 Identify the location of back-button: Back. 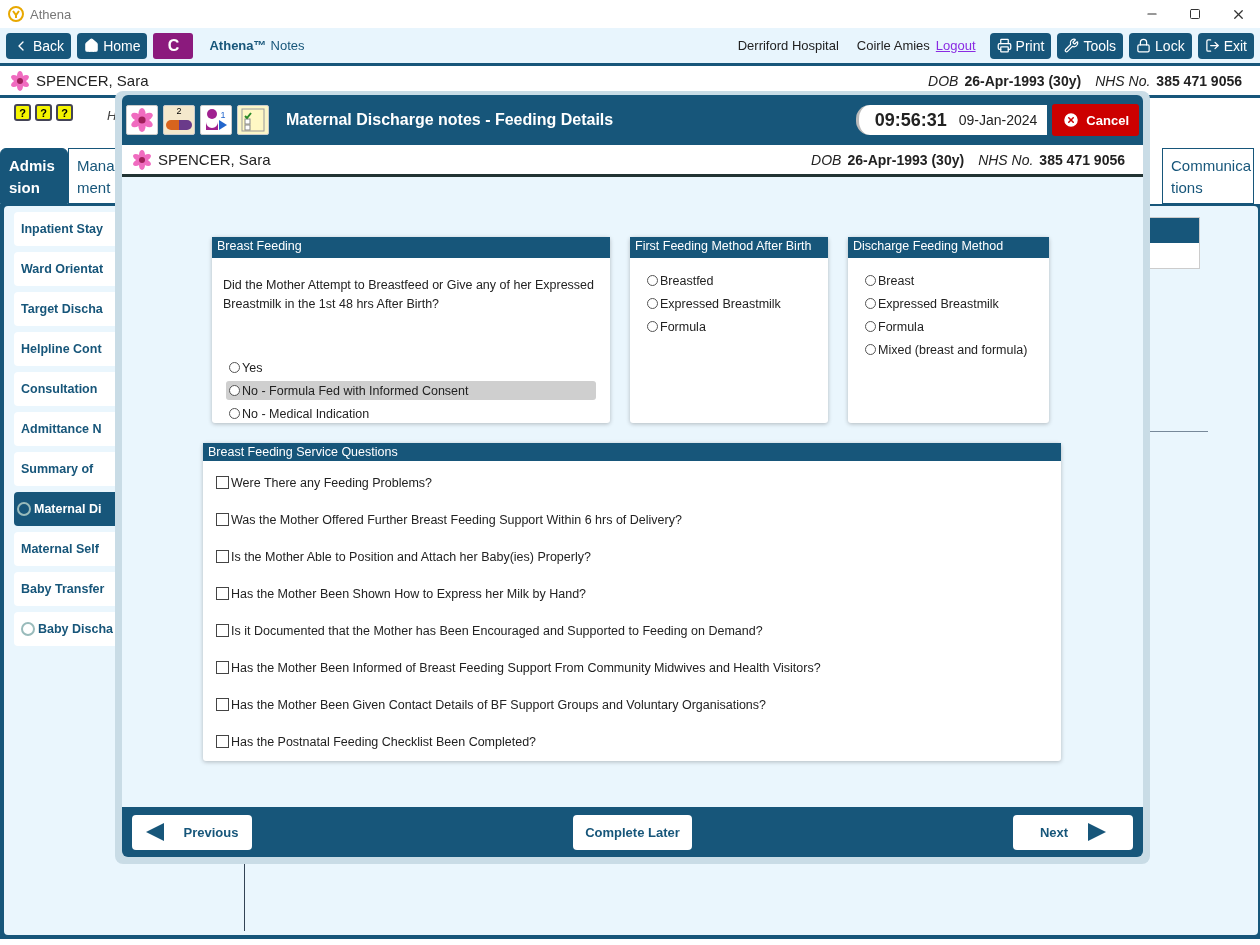
(39, 45).